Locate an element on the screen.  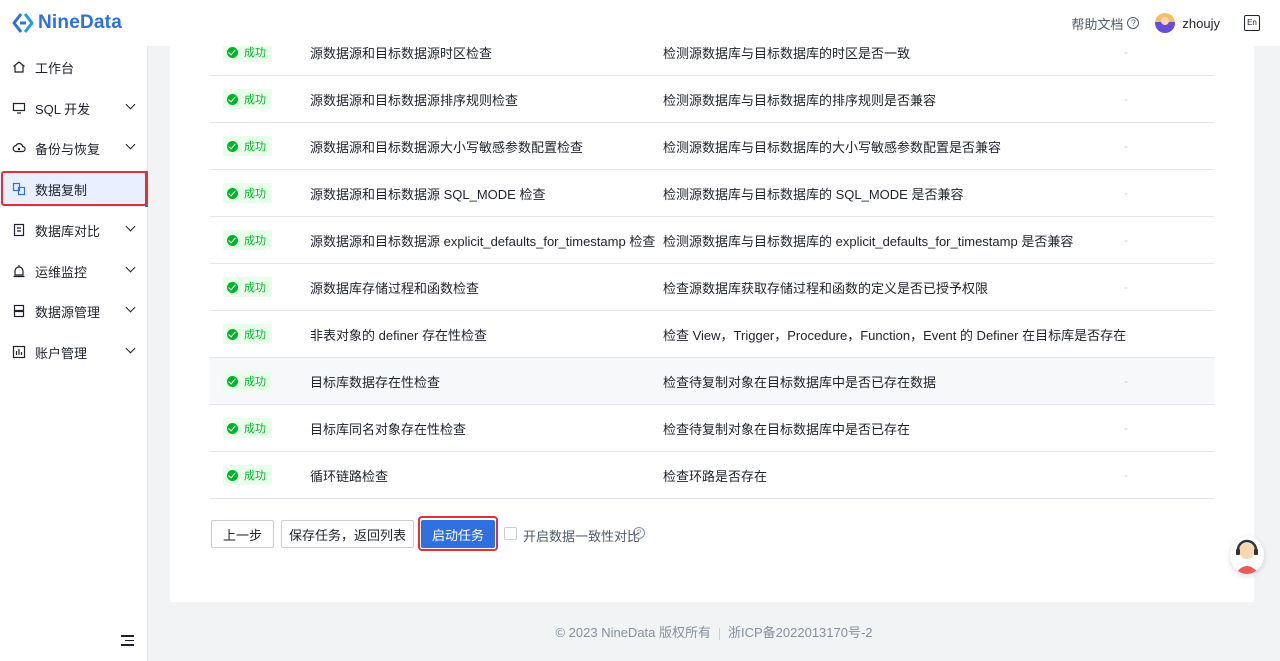
check-name: 源数据源和目标数据源排序规则检查 is located at coordinates (414, 100).